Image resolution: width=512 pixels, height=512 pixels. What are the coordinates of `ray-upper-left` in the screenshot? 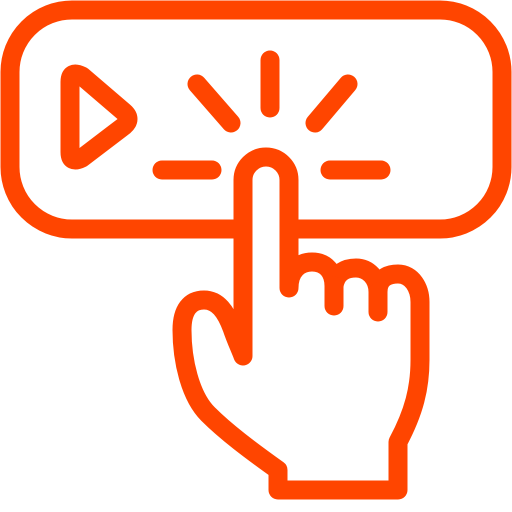 It's located at (214, 103).